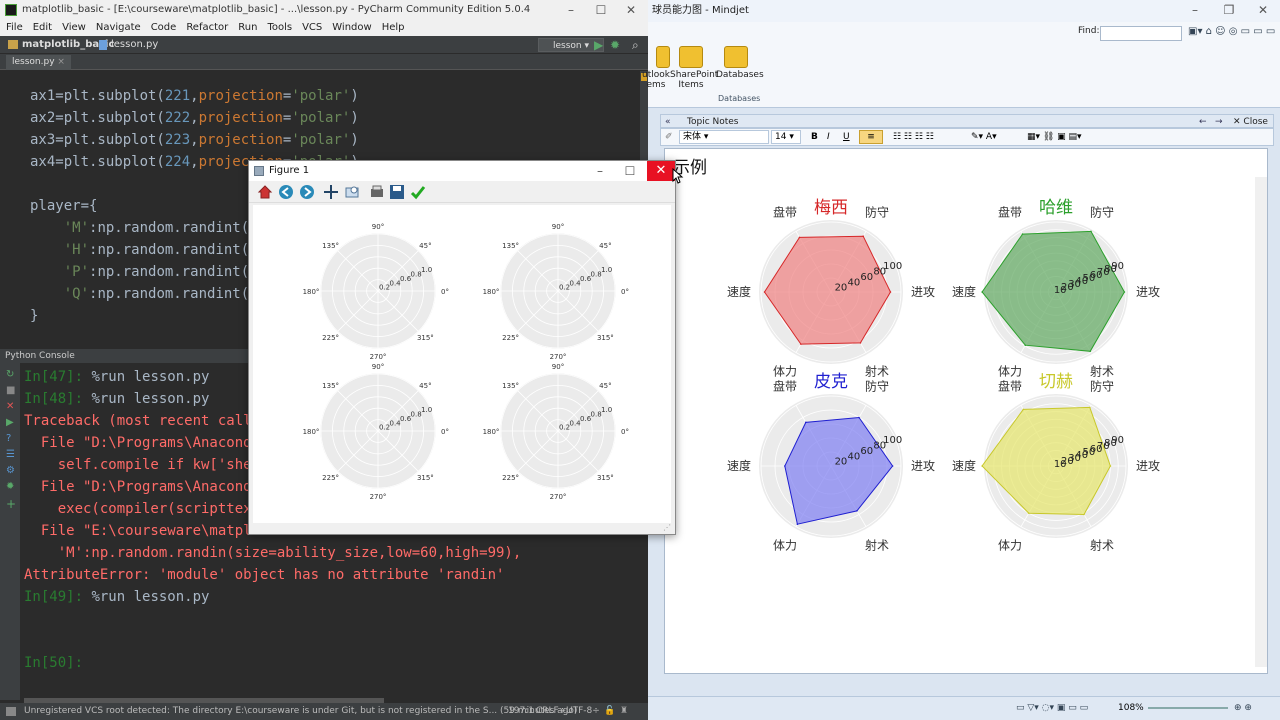  What do you see at coordinates (669, 137) in the screenshot?
I see `eraser-icon: ✐` at bounding box center [669, 137].